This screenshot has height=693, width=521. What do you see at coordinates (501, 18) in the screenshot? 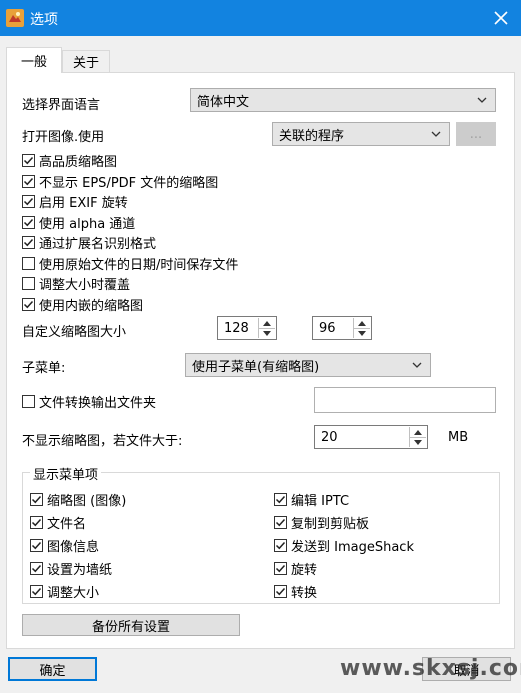
I see `close-icon` at bounding box center [501, 18].